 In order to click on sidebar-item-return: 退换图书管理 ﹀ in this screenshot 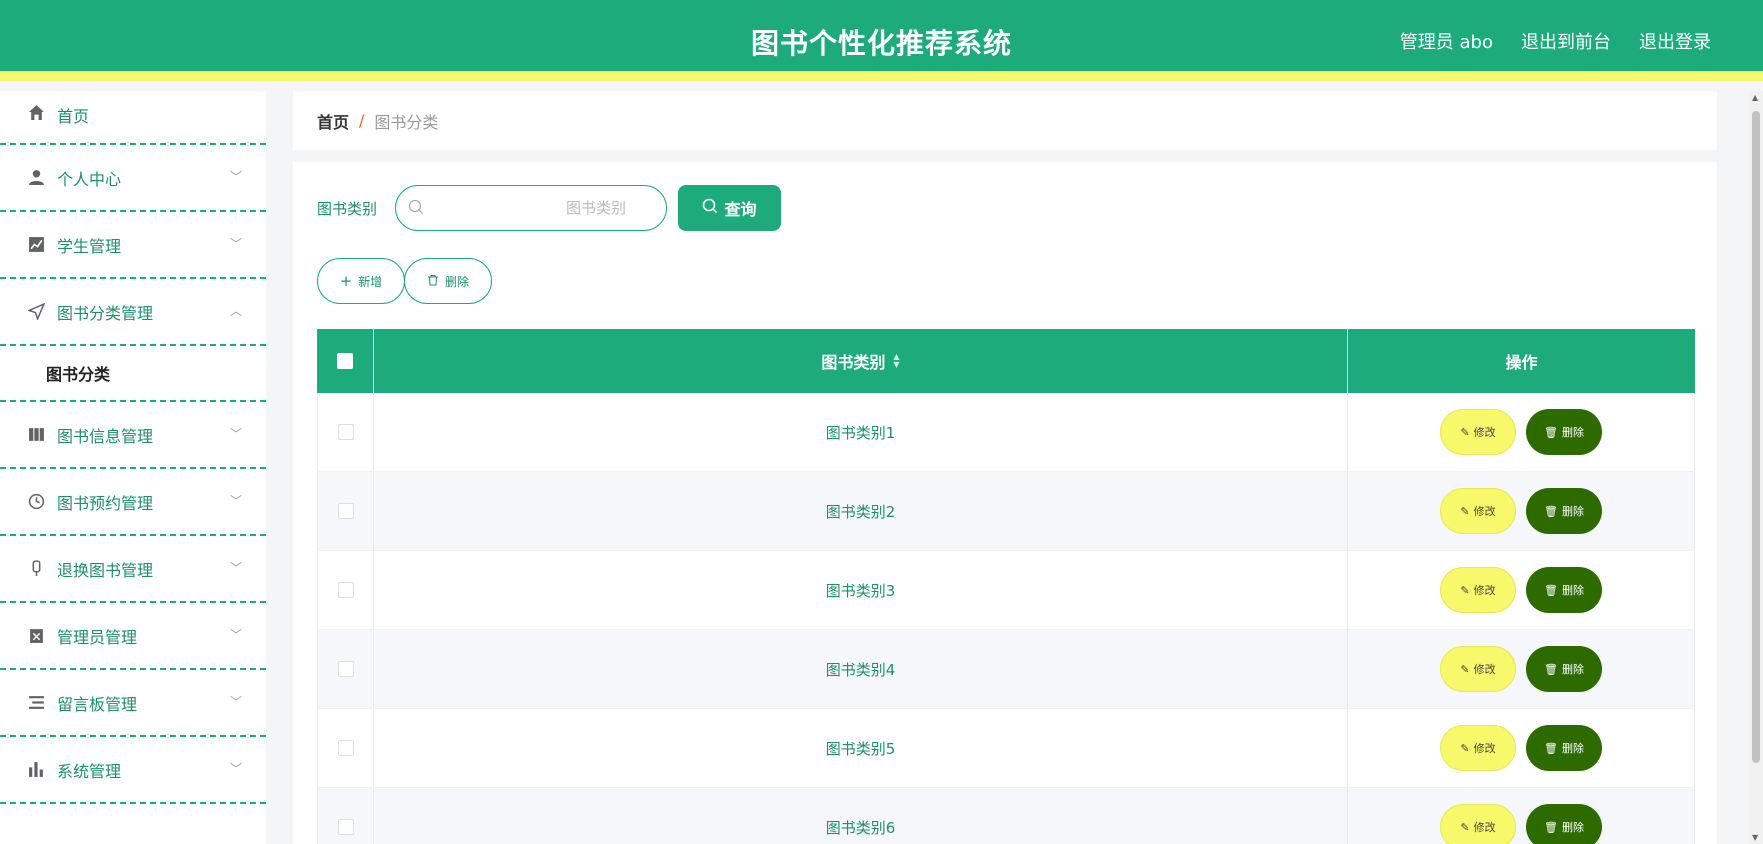, I will do `click(133, 569)`.